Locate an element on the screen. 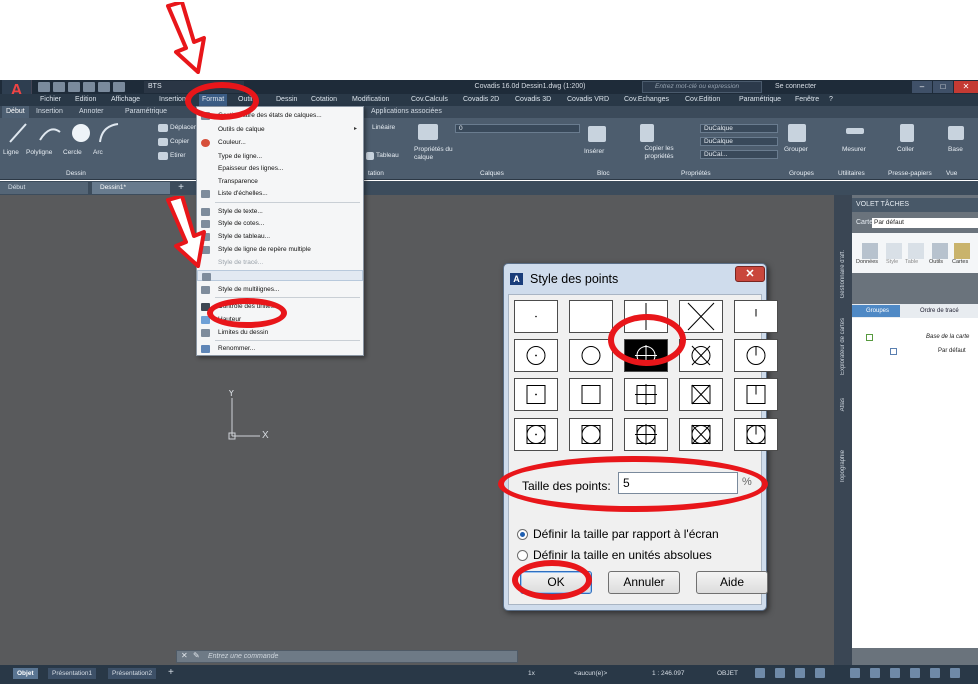  grid-icon is located at coordinates (760, 673).